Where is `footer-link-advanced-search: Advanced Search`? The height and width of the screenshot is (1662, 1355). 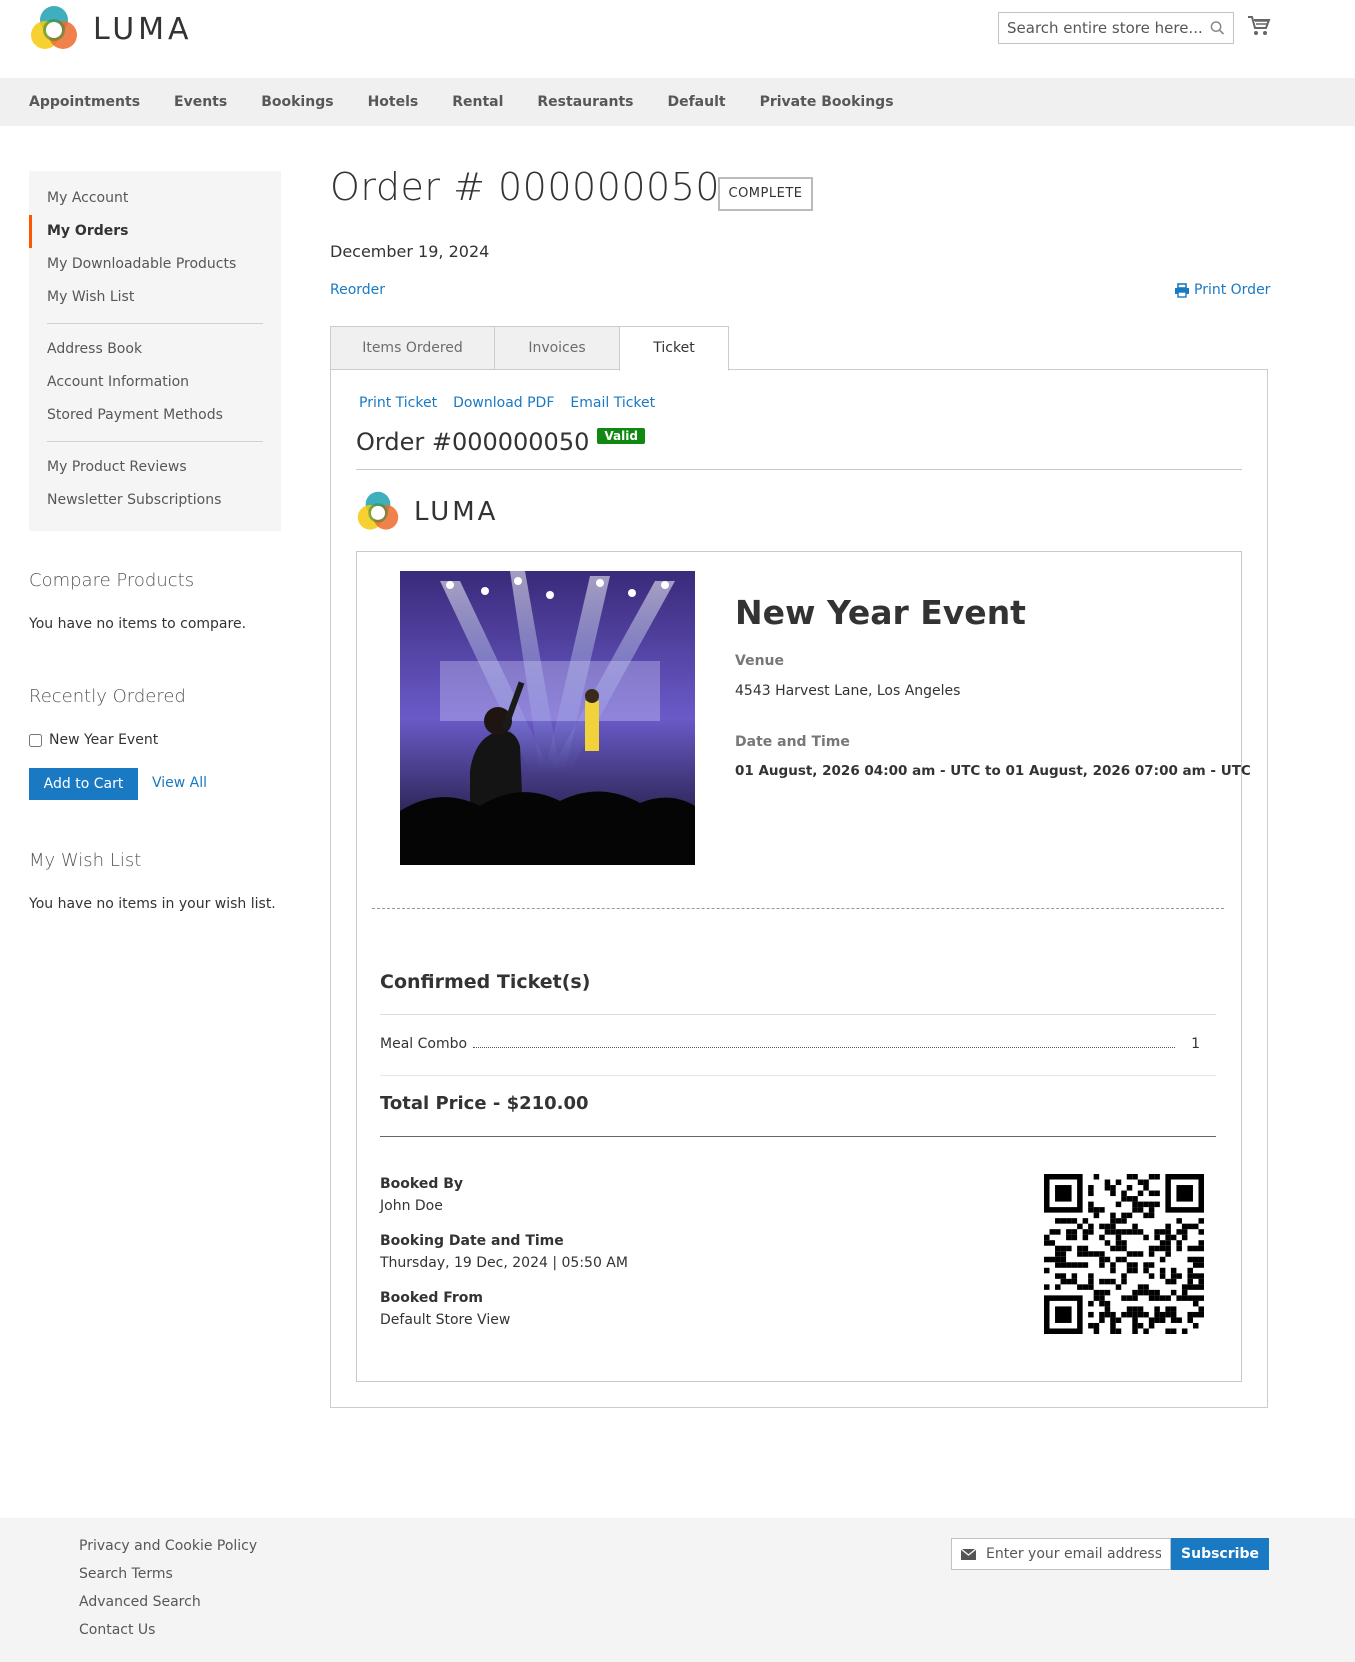
footer-link-advanced-search: Advanced Search is located at coordinates (168, 1606).